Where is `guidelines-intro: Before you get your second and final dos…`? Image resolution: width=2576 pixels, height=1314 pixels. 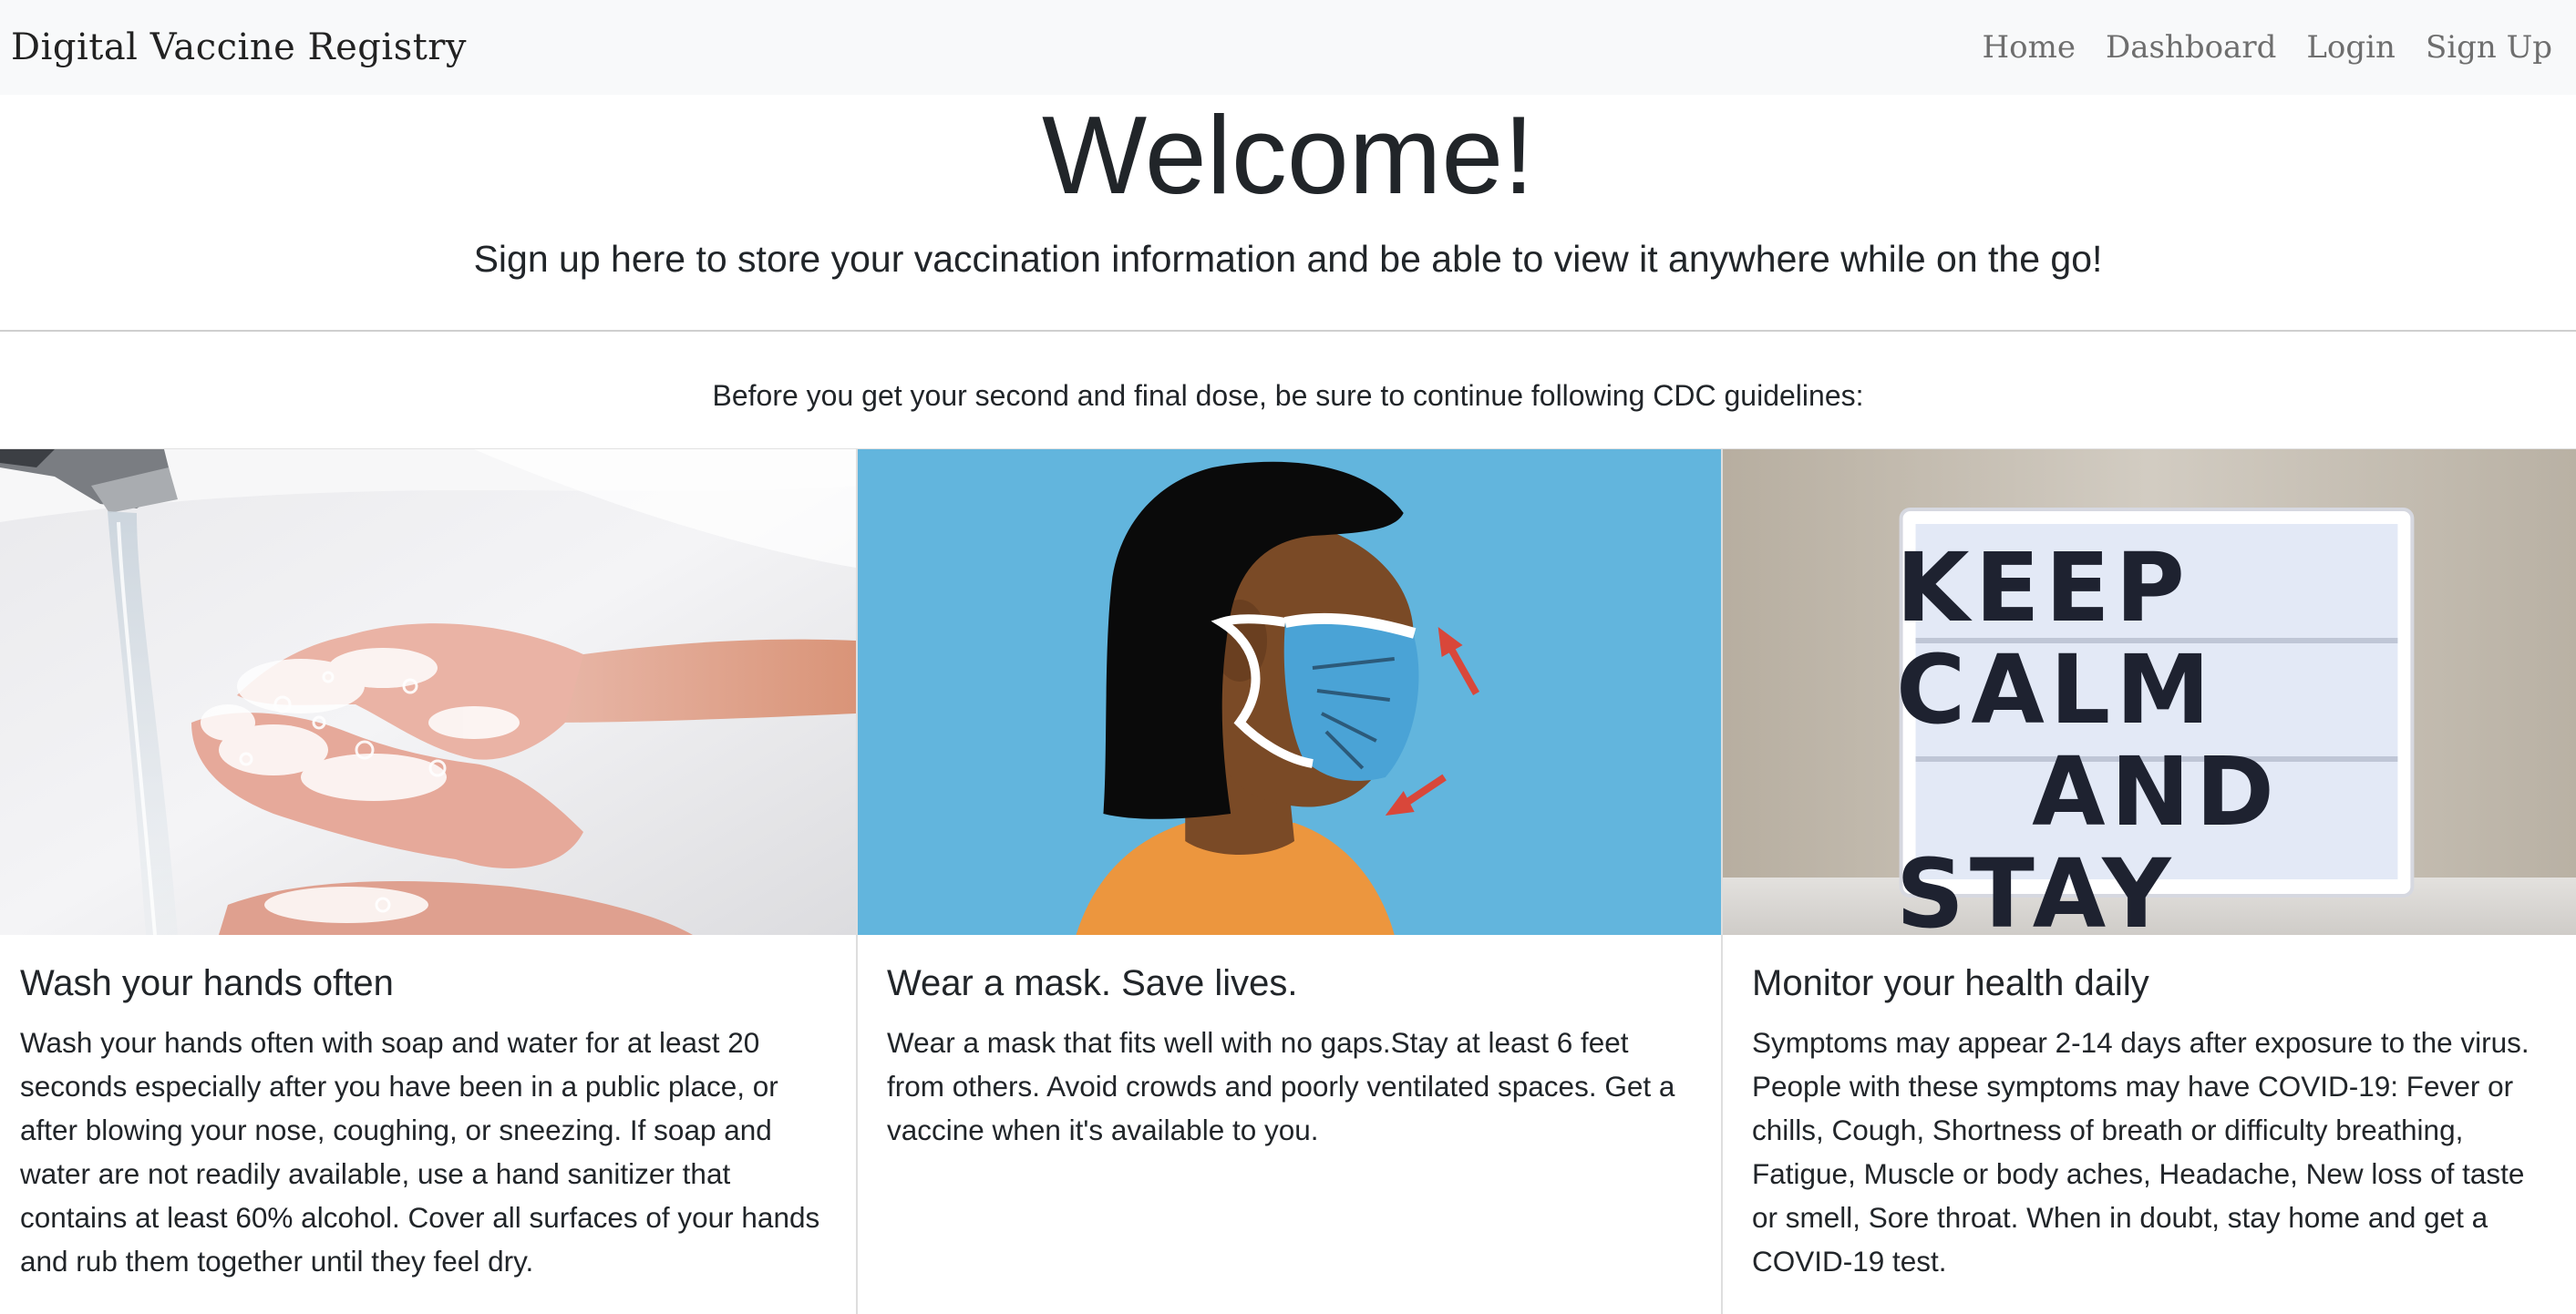 guidelines-intro: Before you get your second and final dos… is located at coordinates (1288, 395).